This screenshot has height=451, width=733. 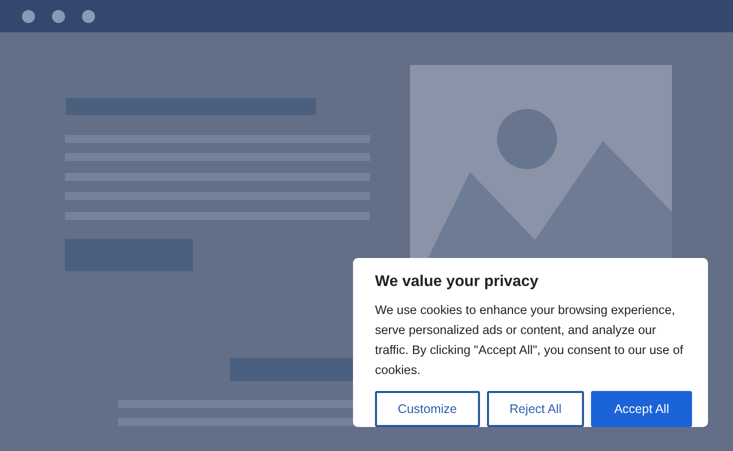 What do you see at coordinates (457, 282) in the screenshot?
I see `dialog-title: We value your privacy` at bounding box center [457, 282].